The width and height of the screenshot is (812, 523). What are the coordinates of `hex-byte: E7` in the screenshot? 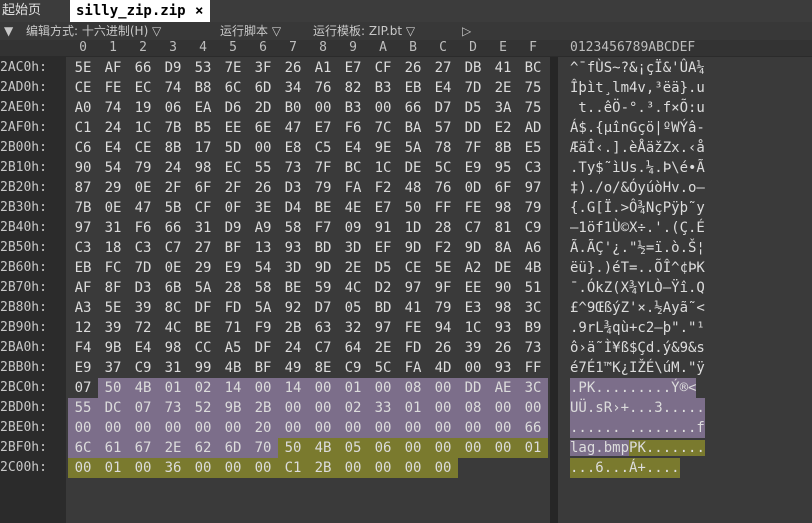 It's located at (383, 208).